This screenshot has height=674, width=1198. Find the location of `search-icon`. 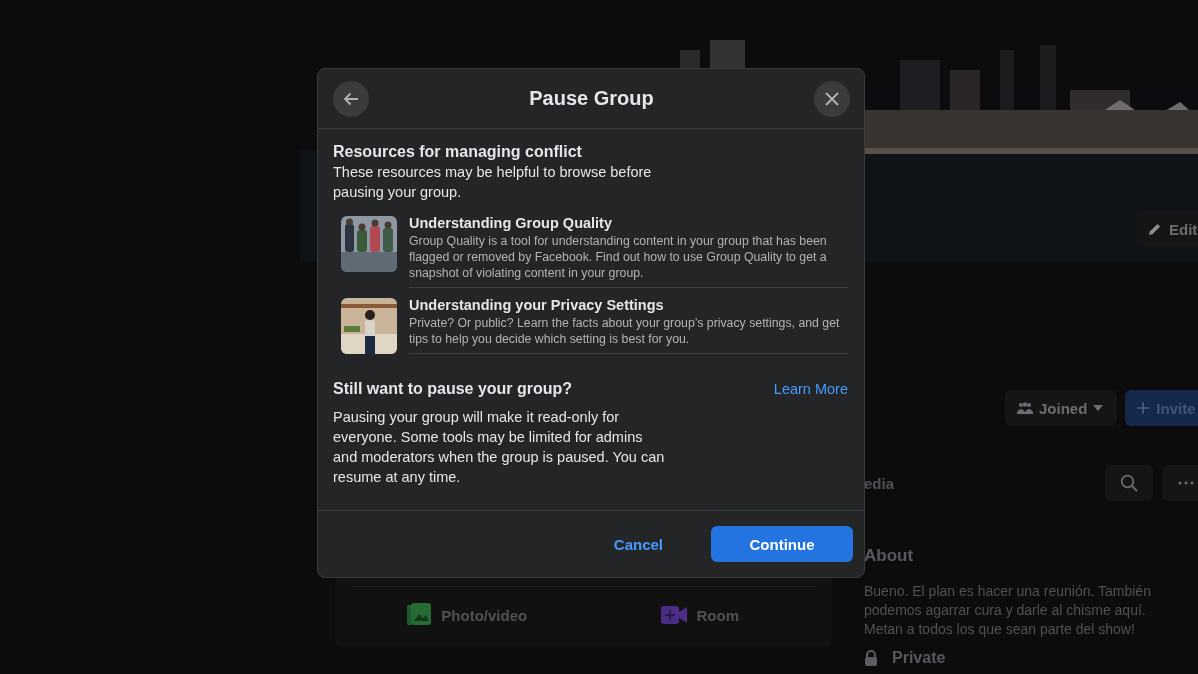

search-icon is located at coordinates (1129, 483).